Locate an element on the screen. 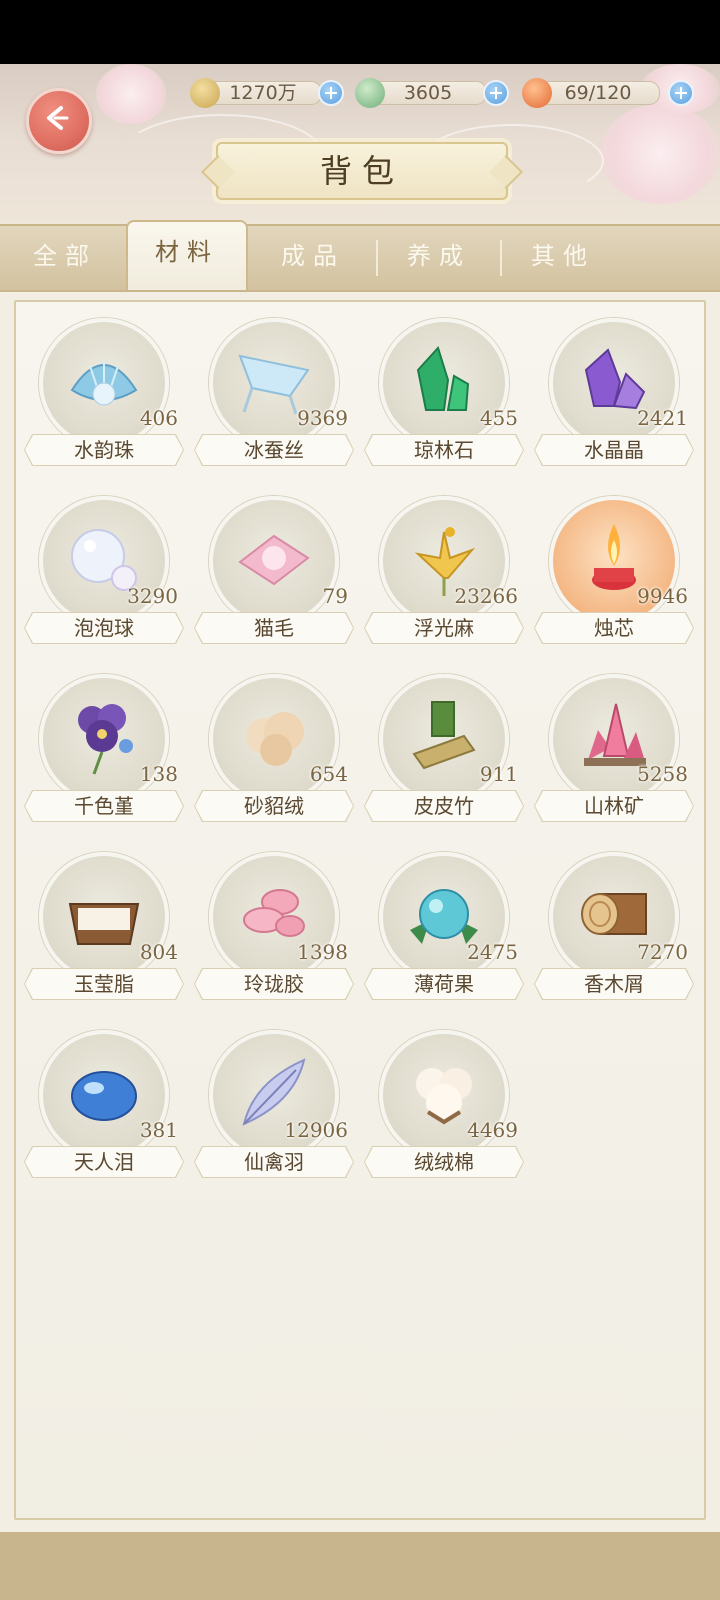  item-count: 79 is located at coordinates (335, 596).